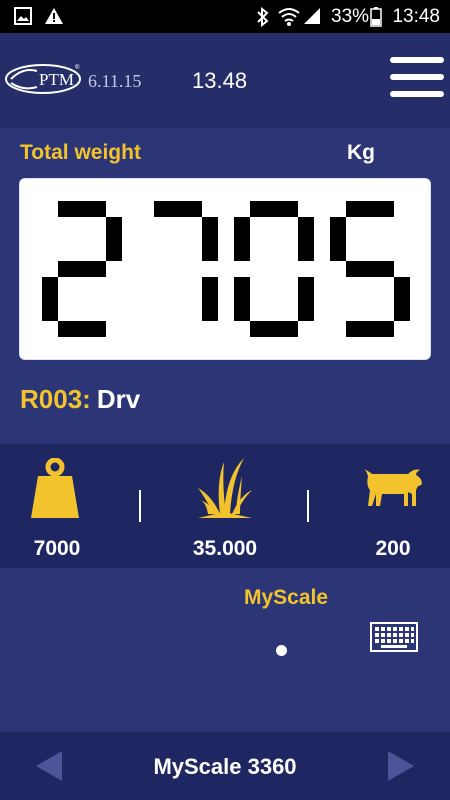 The image size is (450, 800). I want to click on battery-percent: 33%, so click(350, 16).